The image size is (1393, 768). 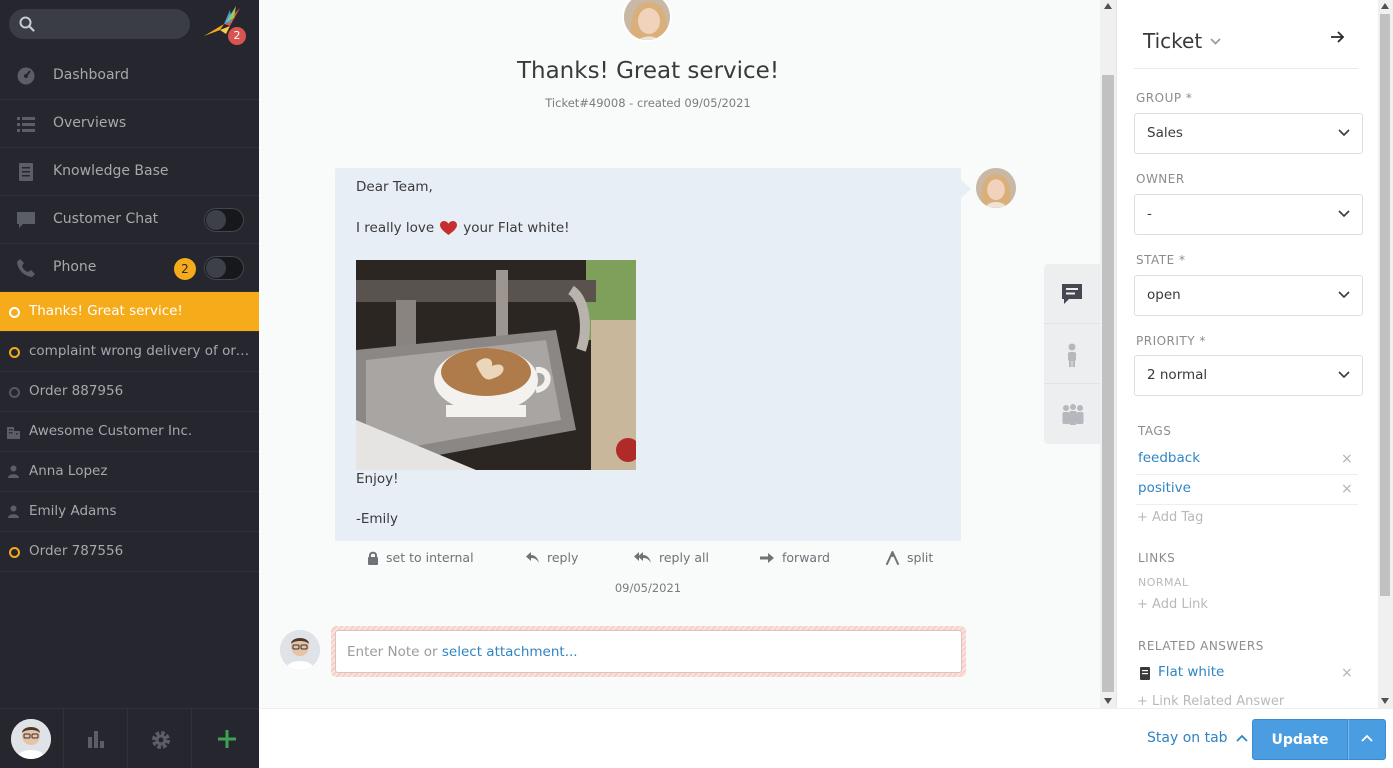 I want to click on main-scrollbar, so click(x=1108, y=354).